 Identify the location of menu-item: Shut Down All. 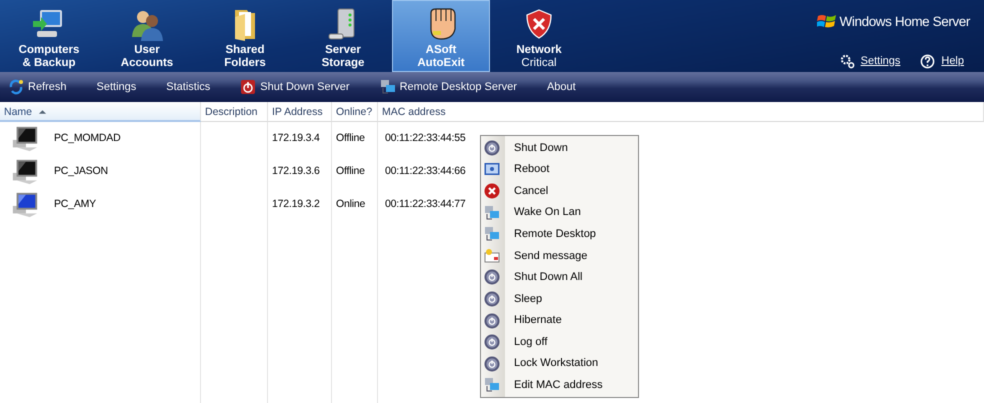
(559, 277).